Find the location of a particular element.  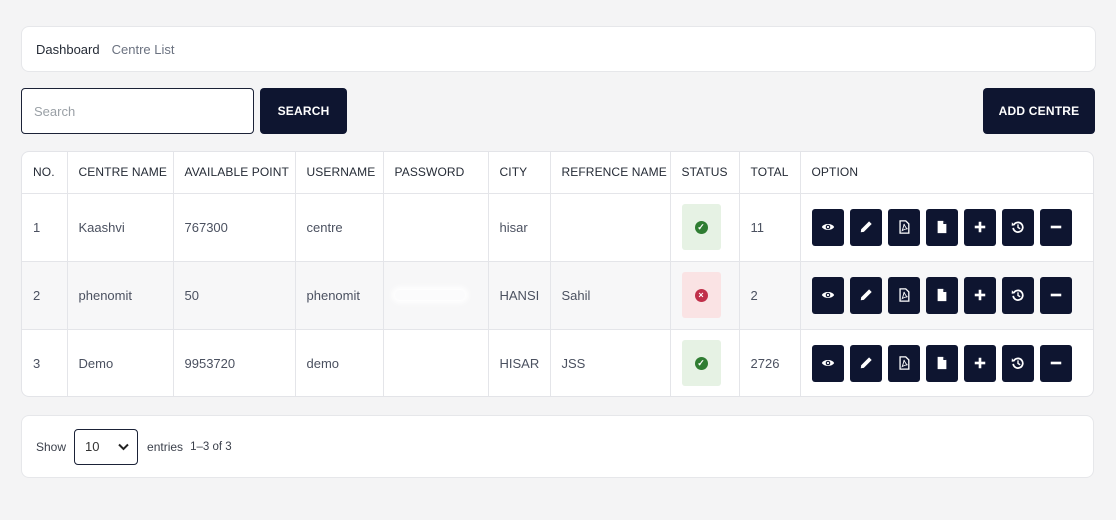

cell-username: centre is located at coordinates (339, 227).